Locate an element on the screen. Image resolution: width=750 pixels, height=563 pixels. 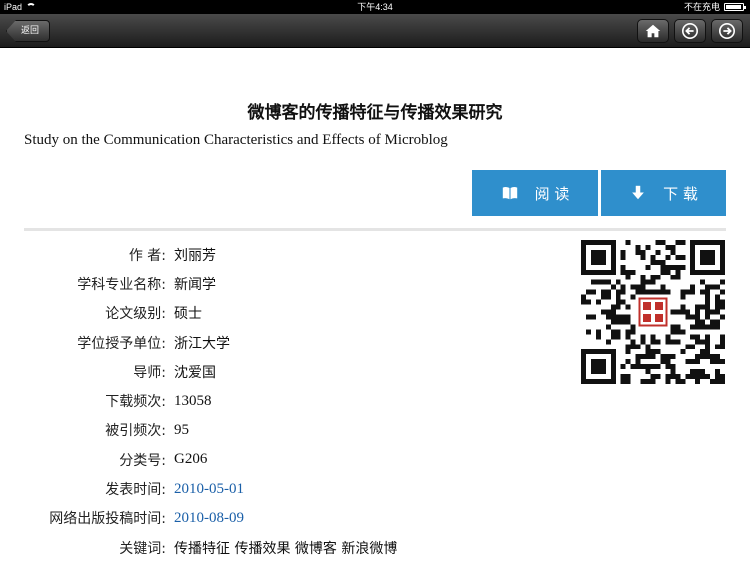
arrow-right-icon is located at coordinates (727, 31).